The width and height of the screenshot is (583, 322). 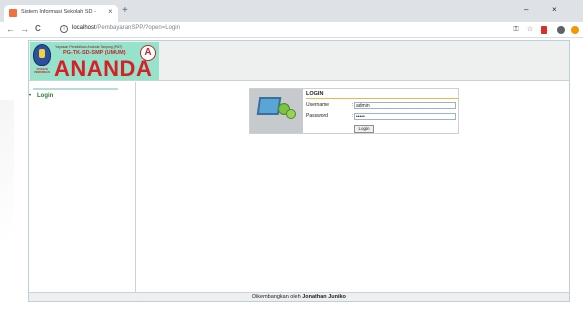 I want to click on site-favicon-icon, so click(x=13, y=13).